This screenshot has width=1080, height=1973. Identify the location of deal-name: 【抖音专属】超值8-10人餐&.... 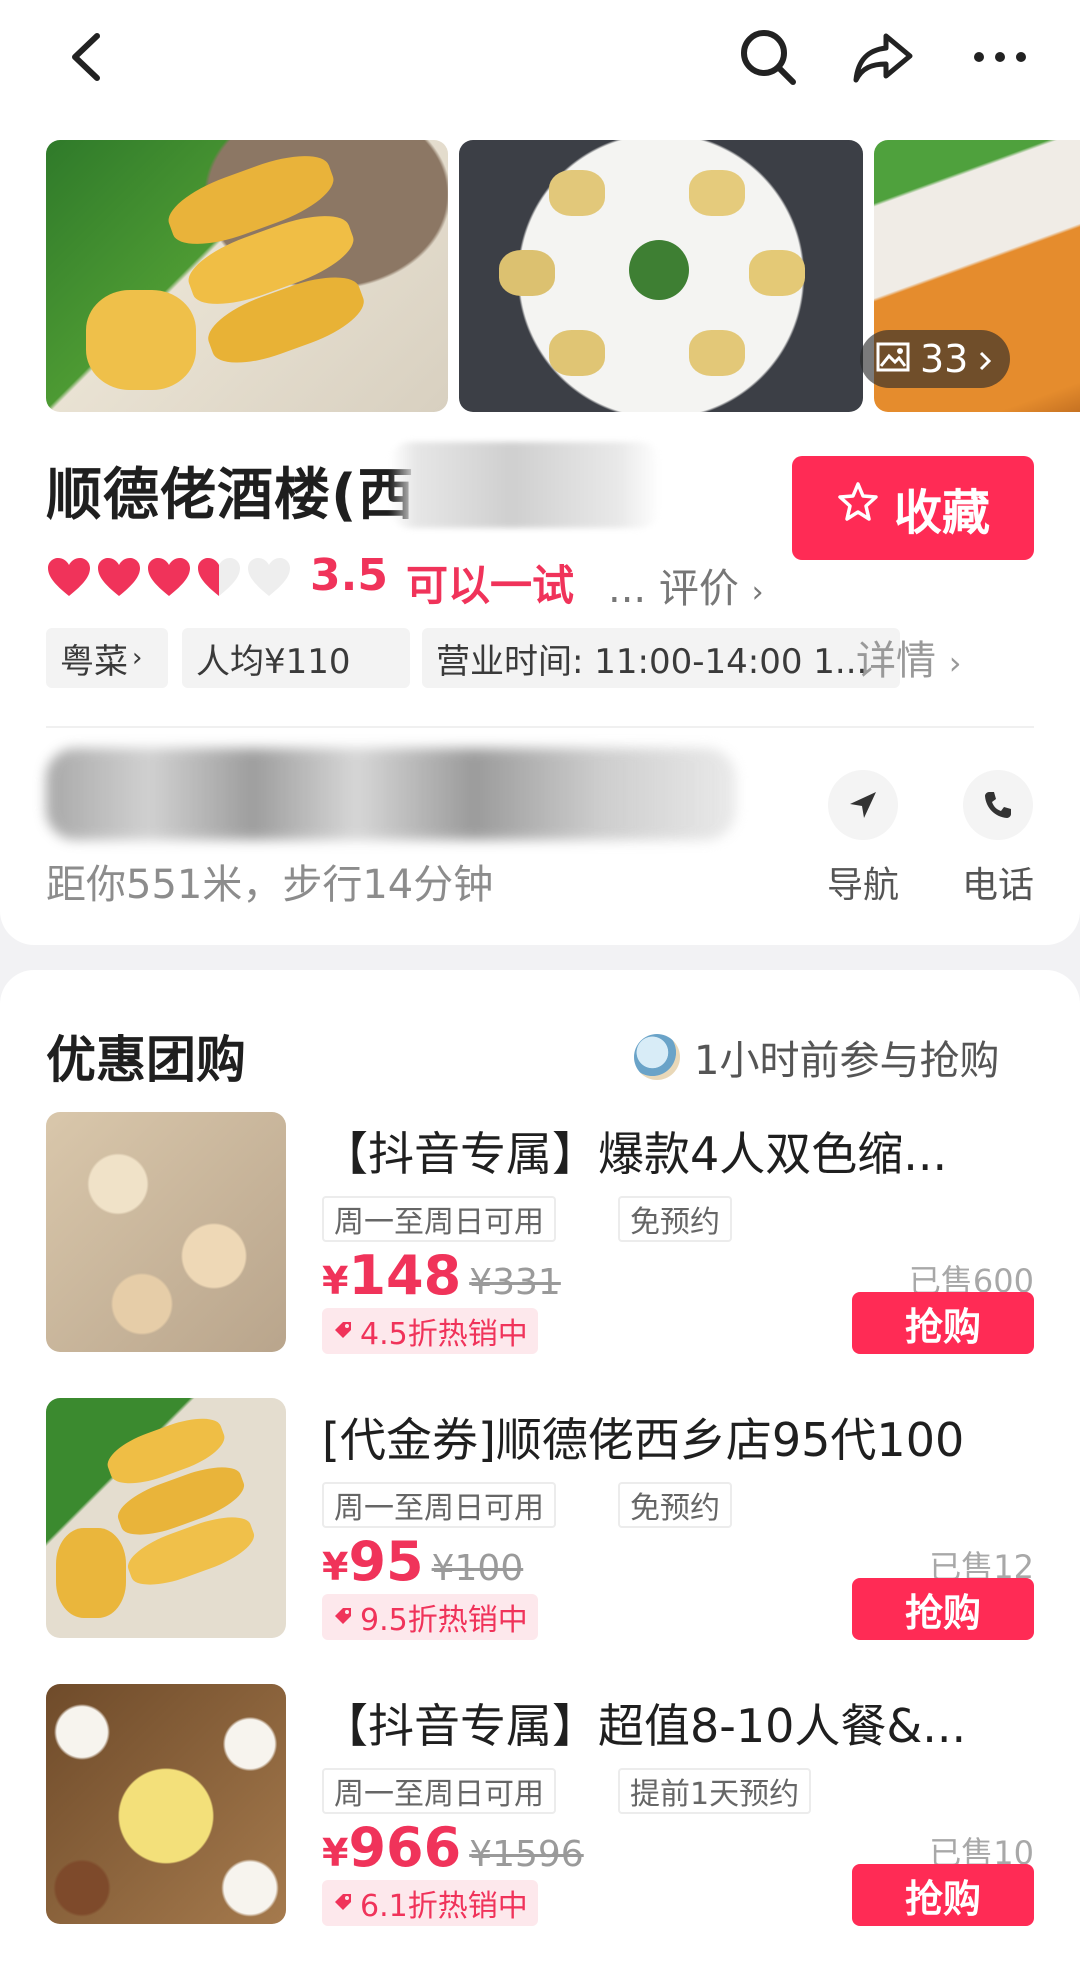
(644, 1726).